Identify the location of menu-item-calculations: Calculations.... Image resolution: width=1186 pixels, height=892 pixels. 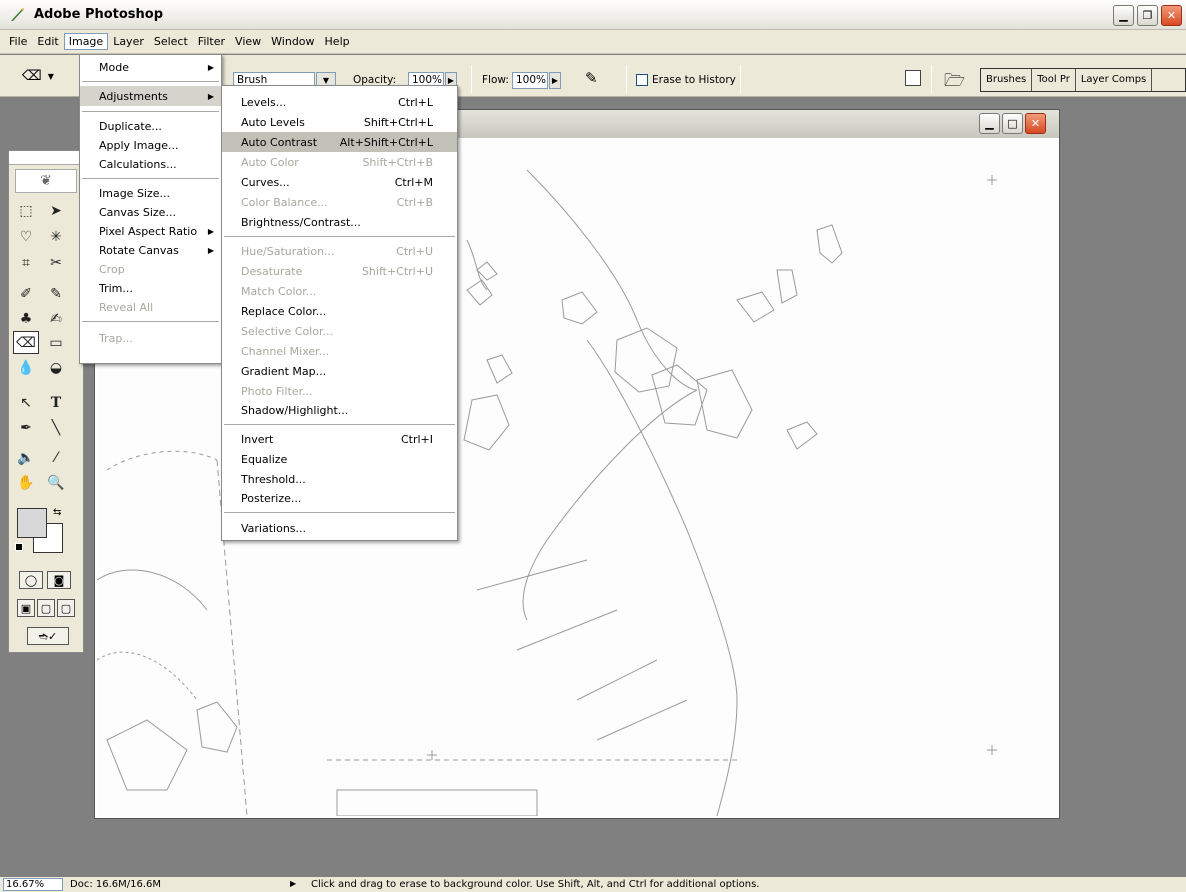
(150, 164).